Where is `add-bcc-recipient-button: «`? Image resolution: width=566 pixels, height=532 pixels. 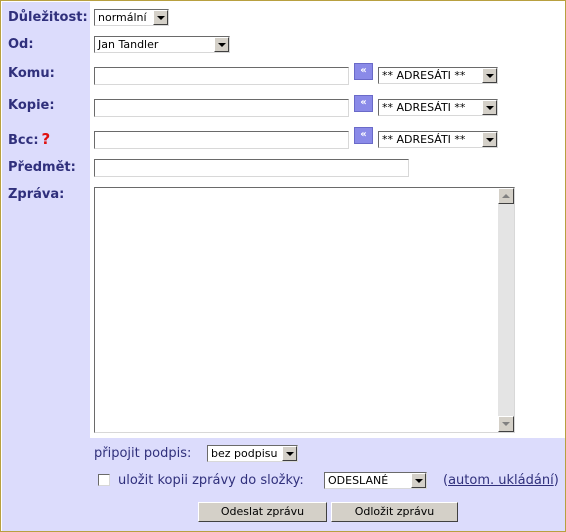 add-bcc-recipient-button: « is located at coordinates (363, 135).